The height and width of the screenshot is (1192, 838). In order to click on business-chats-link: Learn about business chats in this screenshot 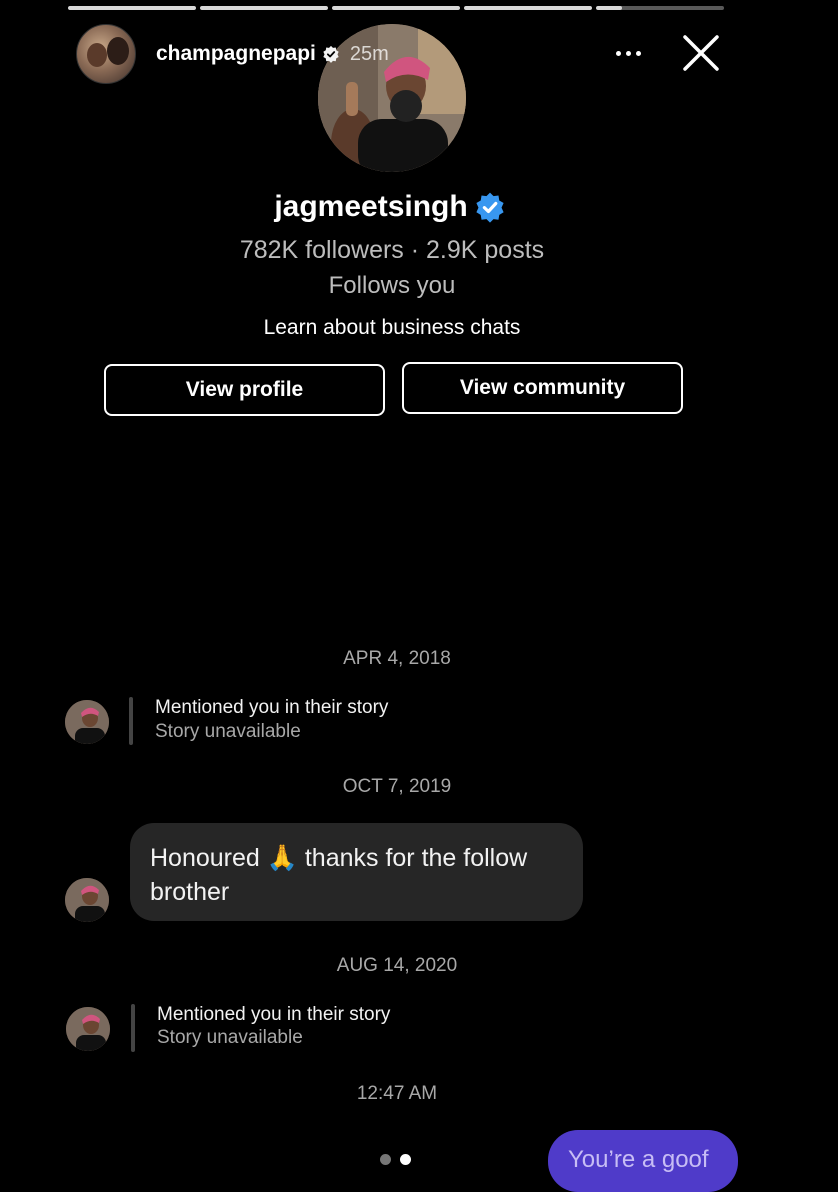, I will do `click(392, 328)`.